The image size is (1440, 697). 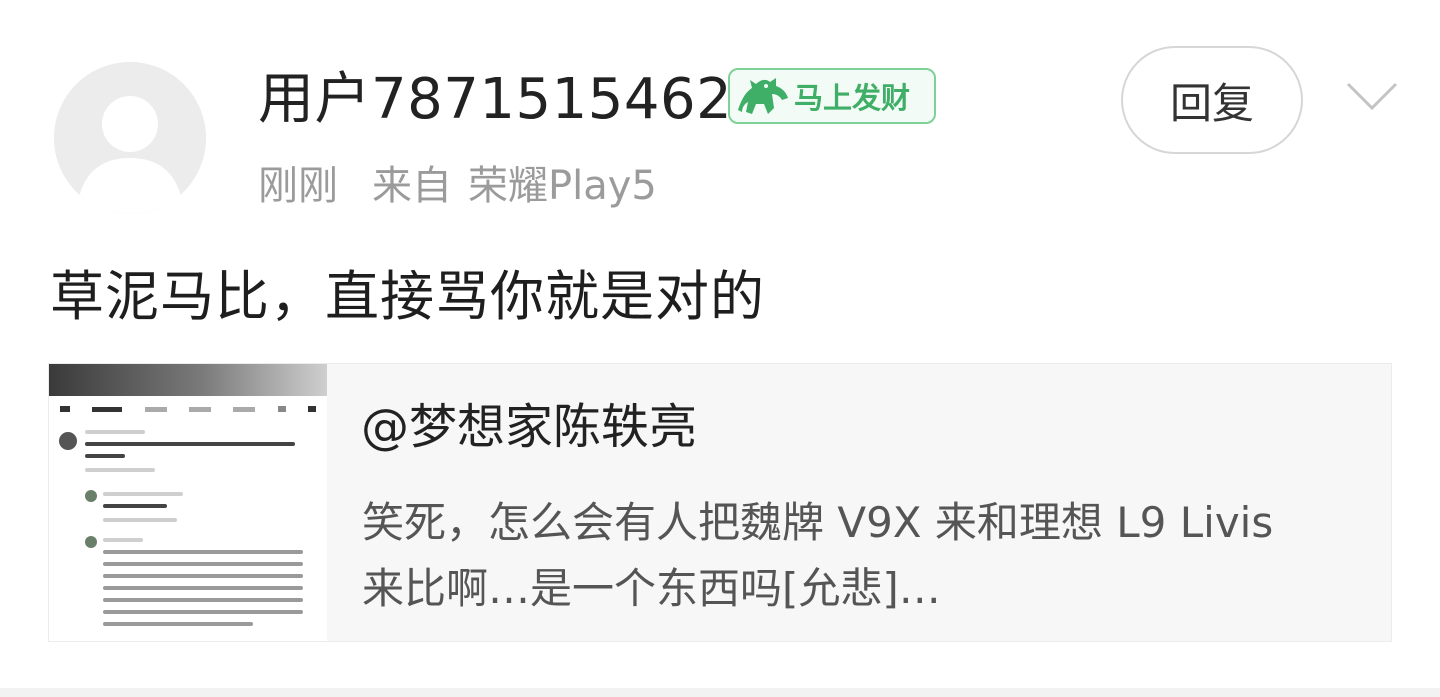 I want to click on horse-icon, so click(x=763, y=96).